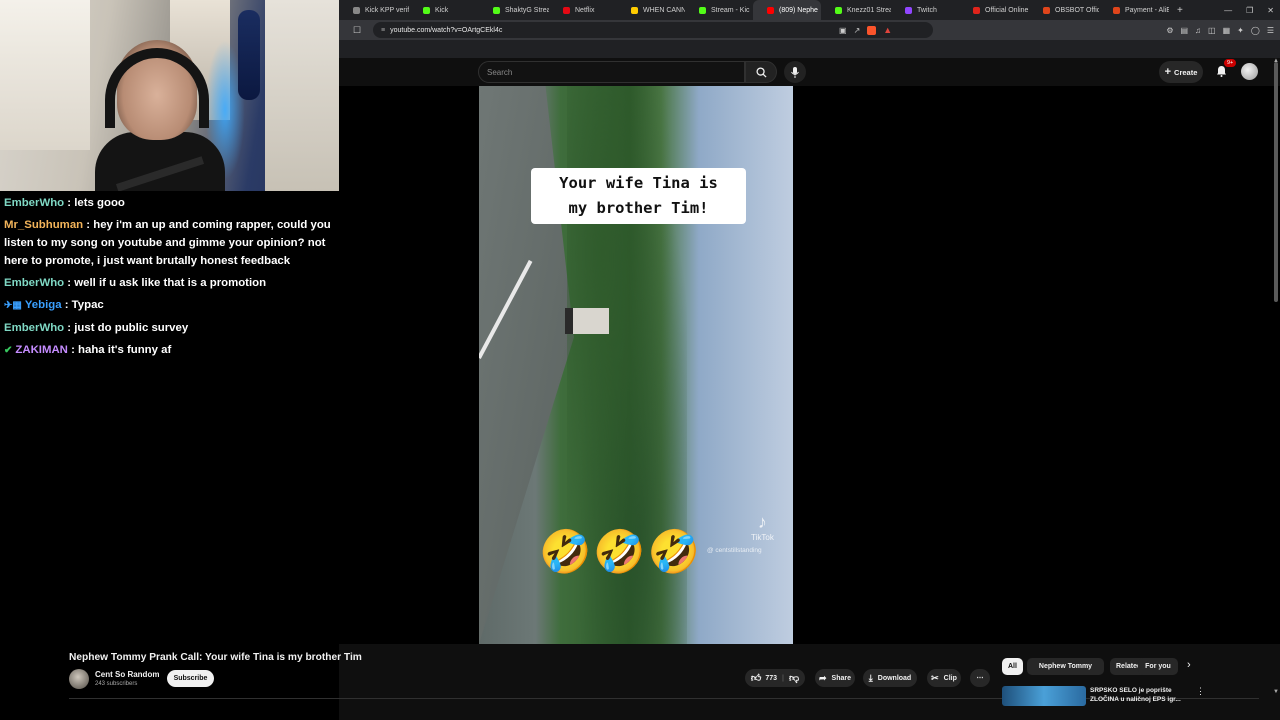 The width and height of the screenshot is (1280, 720). I want to click on scroll-down-icon: ▼, so click(1276, 692).